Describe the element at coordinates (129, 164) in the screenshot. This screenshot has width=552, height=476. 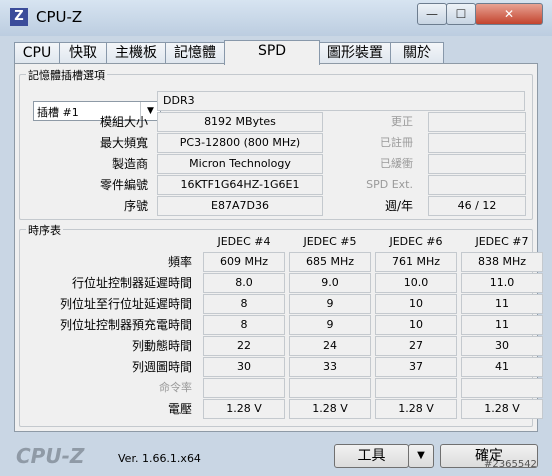
I see `manufacturer-label: 製造商` at that location.